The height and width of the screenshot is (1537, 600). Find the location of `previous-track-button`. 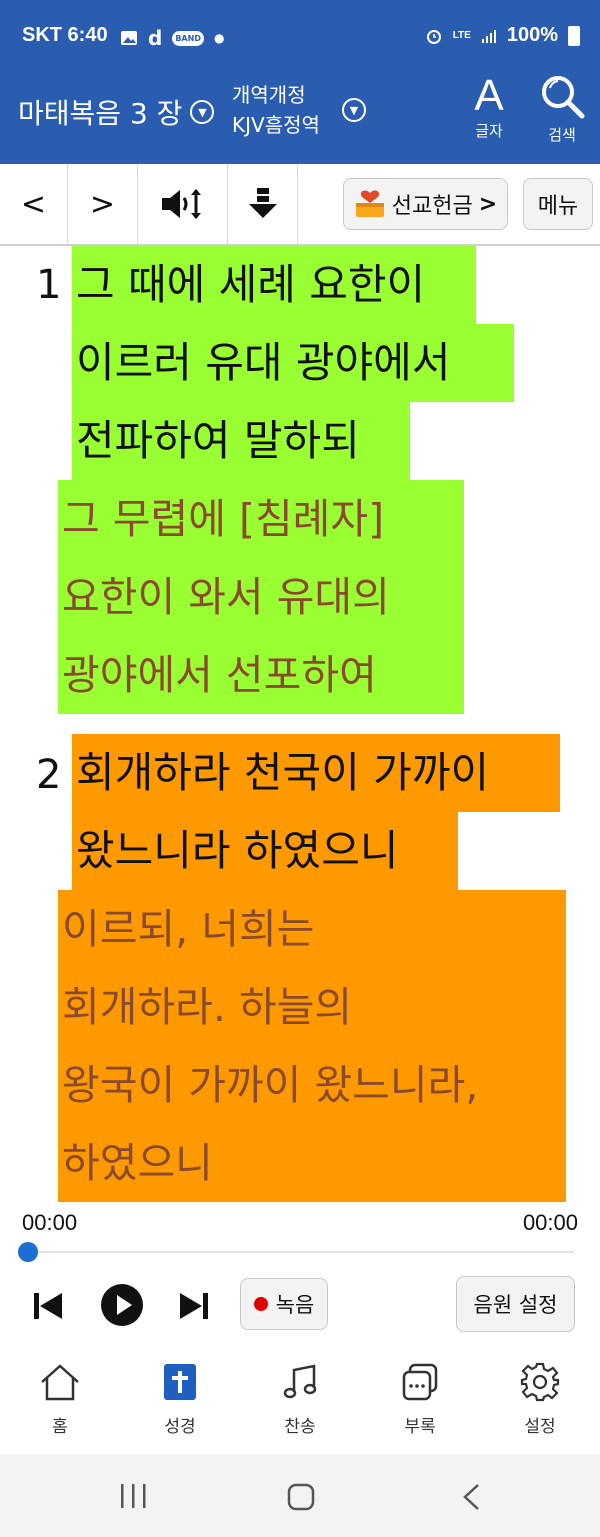

previous-track-button is located at coordinates (48, 1308).